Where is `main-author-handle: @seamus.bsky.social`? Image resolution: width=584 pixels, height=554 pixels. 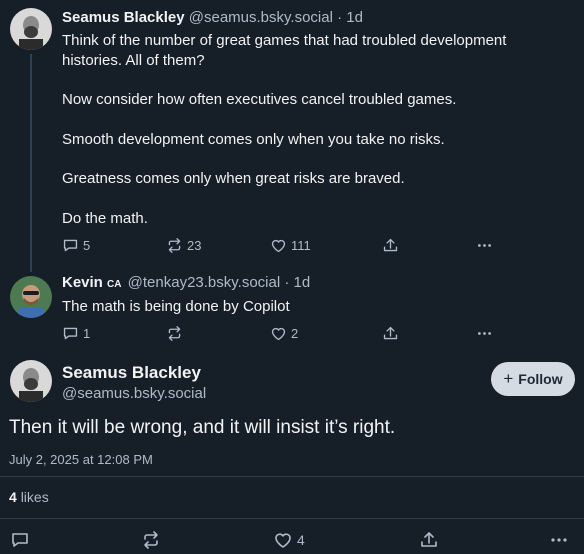 main-author-handle: @seamus.bsky.social is located at coordinates (134, 393).